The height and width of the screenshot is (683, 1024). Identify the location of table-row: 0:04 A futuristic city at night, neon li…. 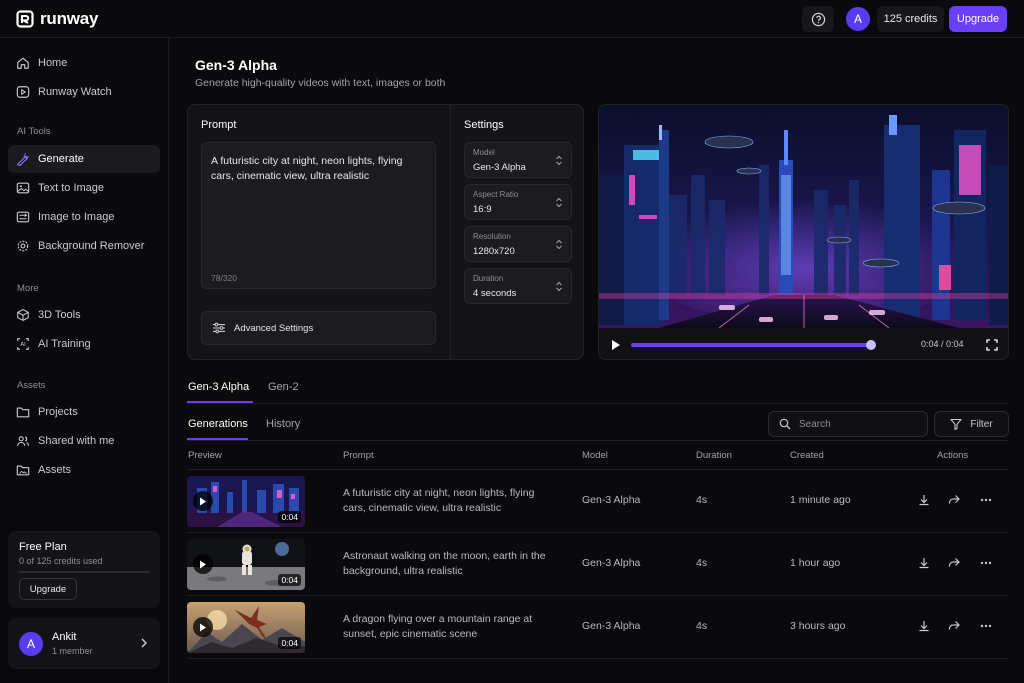
(598, 501).